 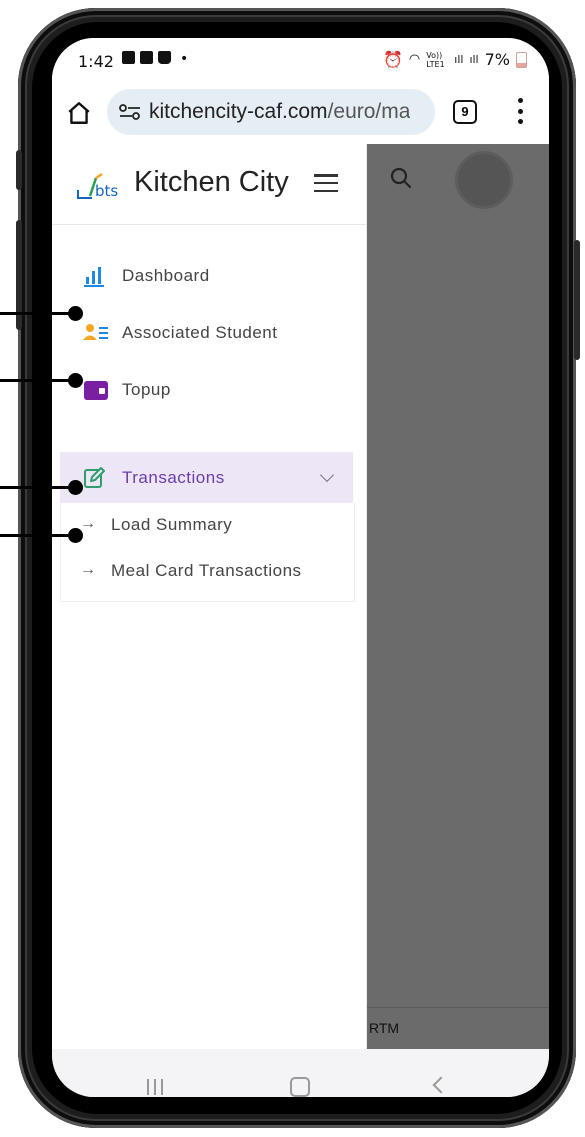 What do you see at coordinates (128, 57) in the screenshot?
I see `image-icon` at bounding box center [128, 57].